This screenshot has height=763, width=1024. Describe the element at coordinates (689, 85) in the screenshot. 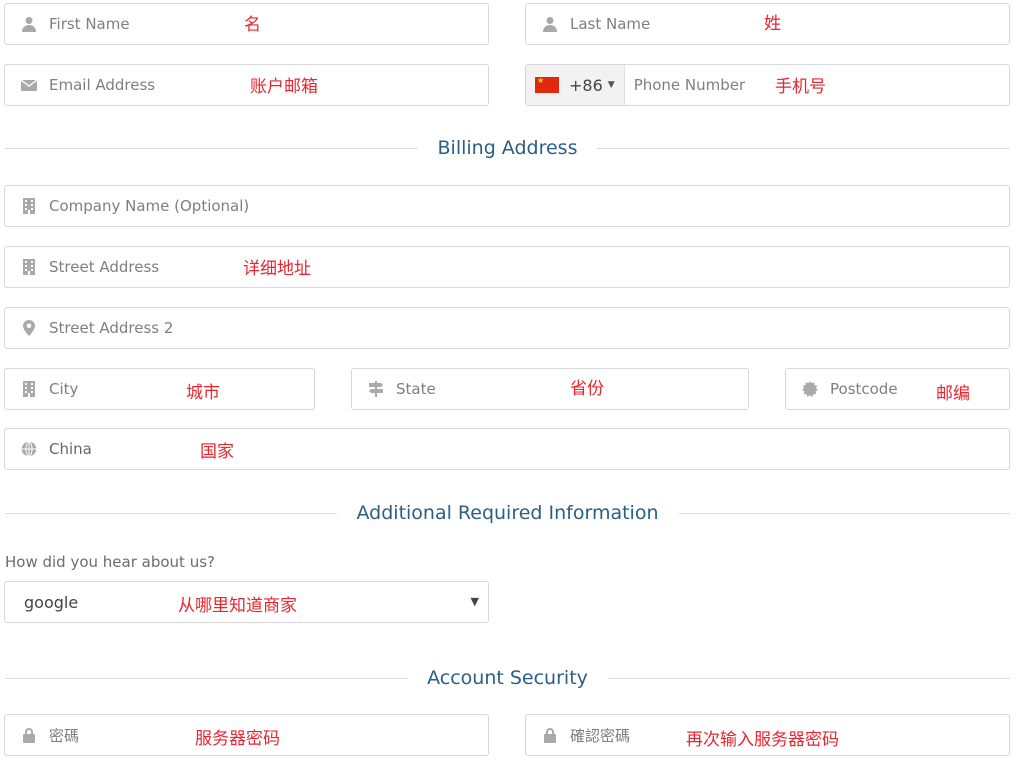

I see `phone-placeholder: Phone Number` at that location.